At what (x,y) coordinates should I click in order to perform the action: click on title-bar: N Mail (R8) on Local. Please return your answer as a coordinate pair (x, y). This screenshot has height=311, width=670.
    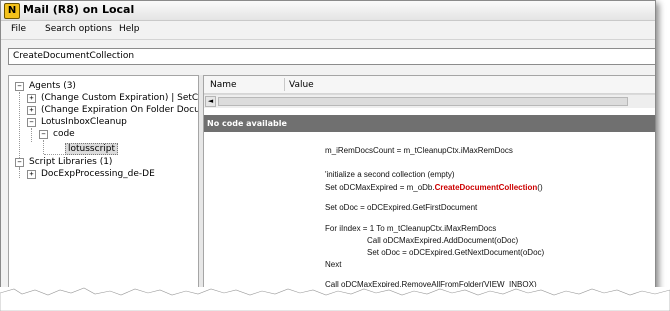
    Looking at the image, I should click on (328, 11).